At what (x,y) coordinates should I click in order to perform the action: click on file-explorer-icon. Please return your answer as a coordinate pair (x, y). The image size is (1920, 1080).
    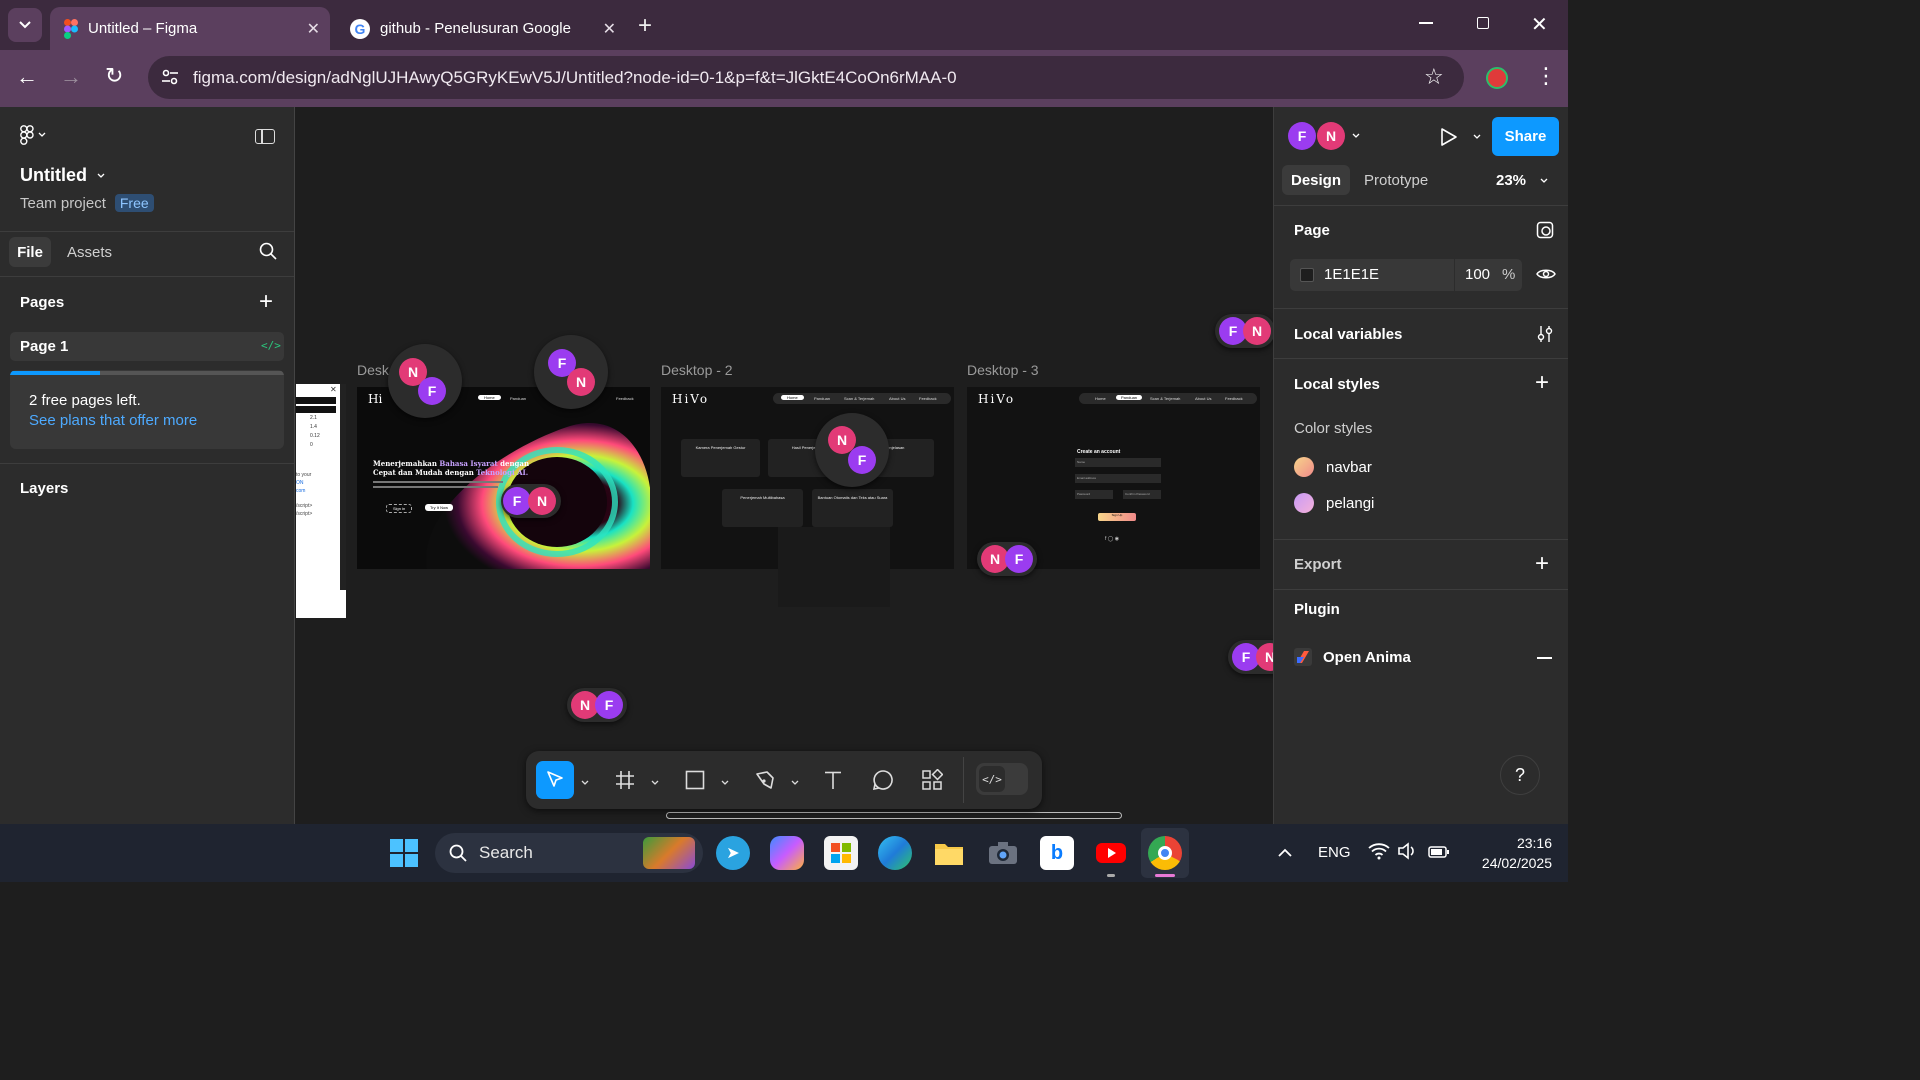
    Looking at the image, I should click on (949, 853).